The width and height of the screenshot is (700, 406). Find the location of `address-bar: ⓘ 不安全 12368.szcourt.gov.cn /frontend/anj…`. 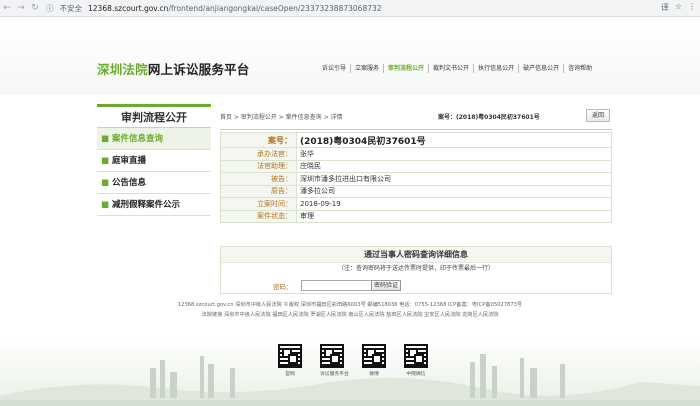

address-bar: ⓘ 不安全 12368.szcourt.gov.cn /frontend/anj… is located at coordinates (214, 8).